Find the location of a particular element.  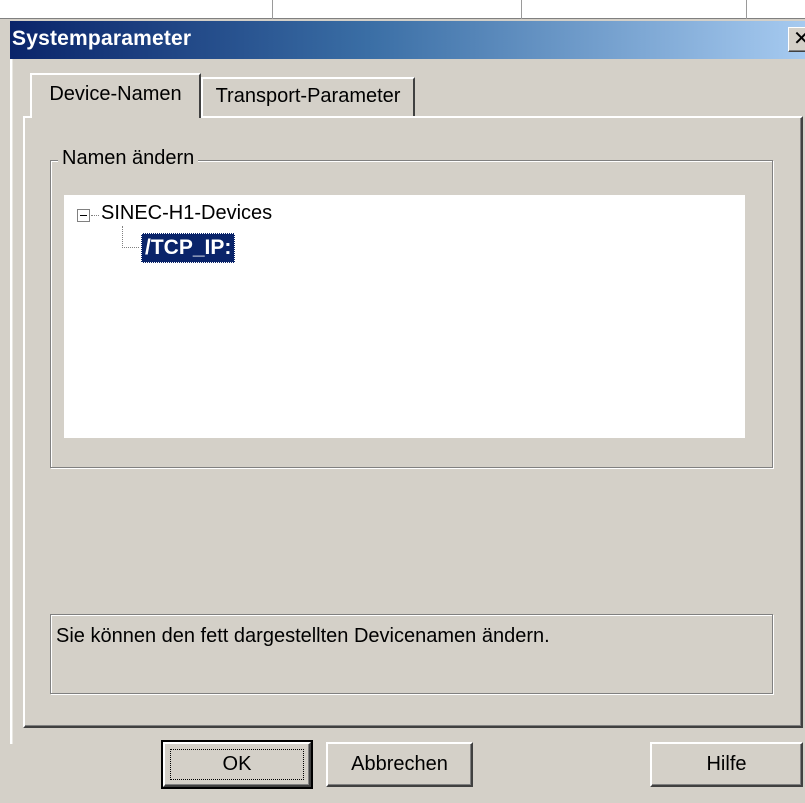

cancel-button: Abbrechen is located at coordinates (399, 764).